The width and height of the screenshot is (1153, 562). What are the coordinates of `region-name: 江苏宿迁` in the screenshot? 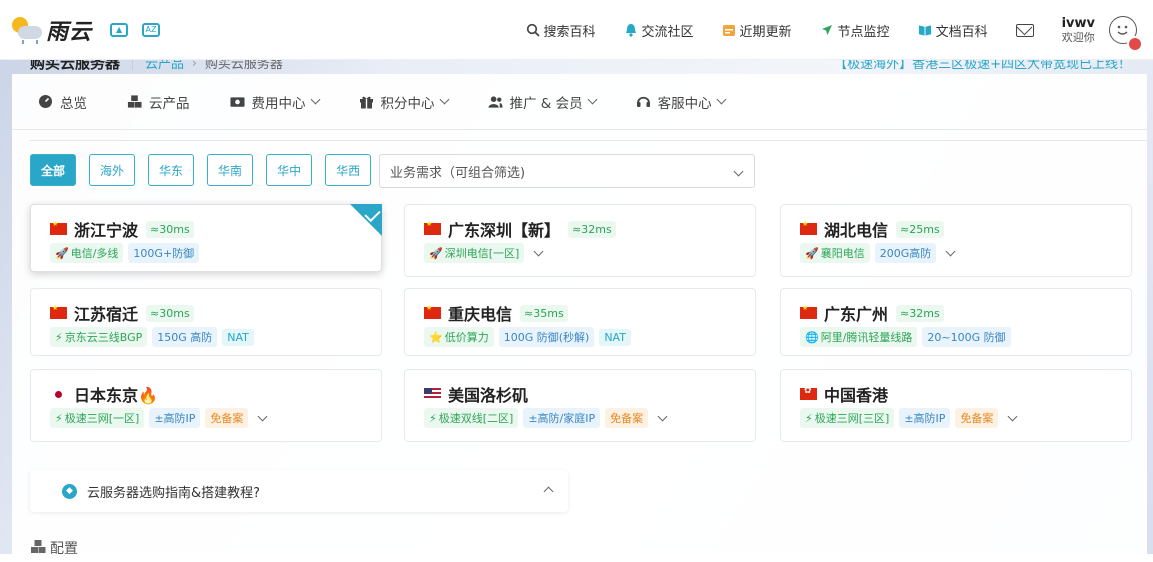 It's located at (106, 314).